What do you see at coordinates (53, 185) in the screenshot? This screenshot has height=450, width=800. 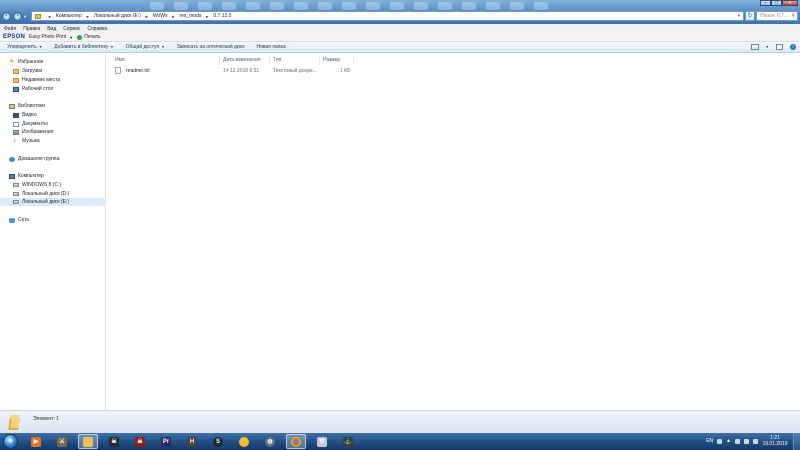 I see `nav-item-drive-c: WINDOWS 8 (C:)` at bounding box center [53, 185].